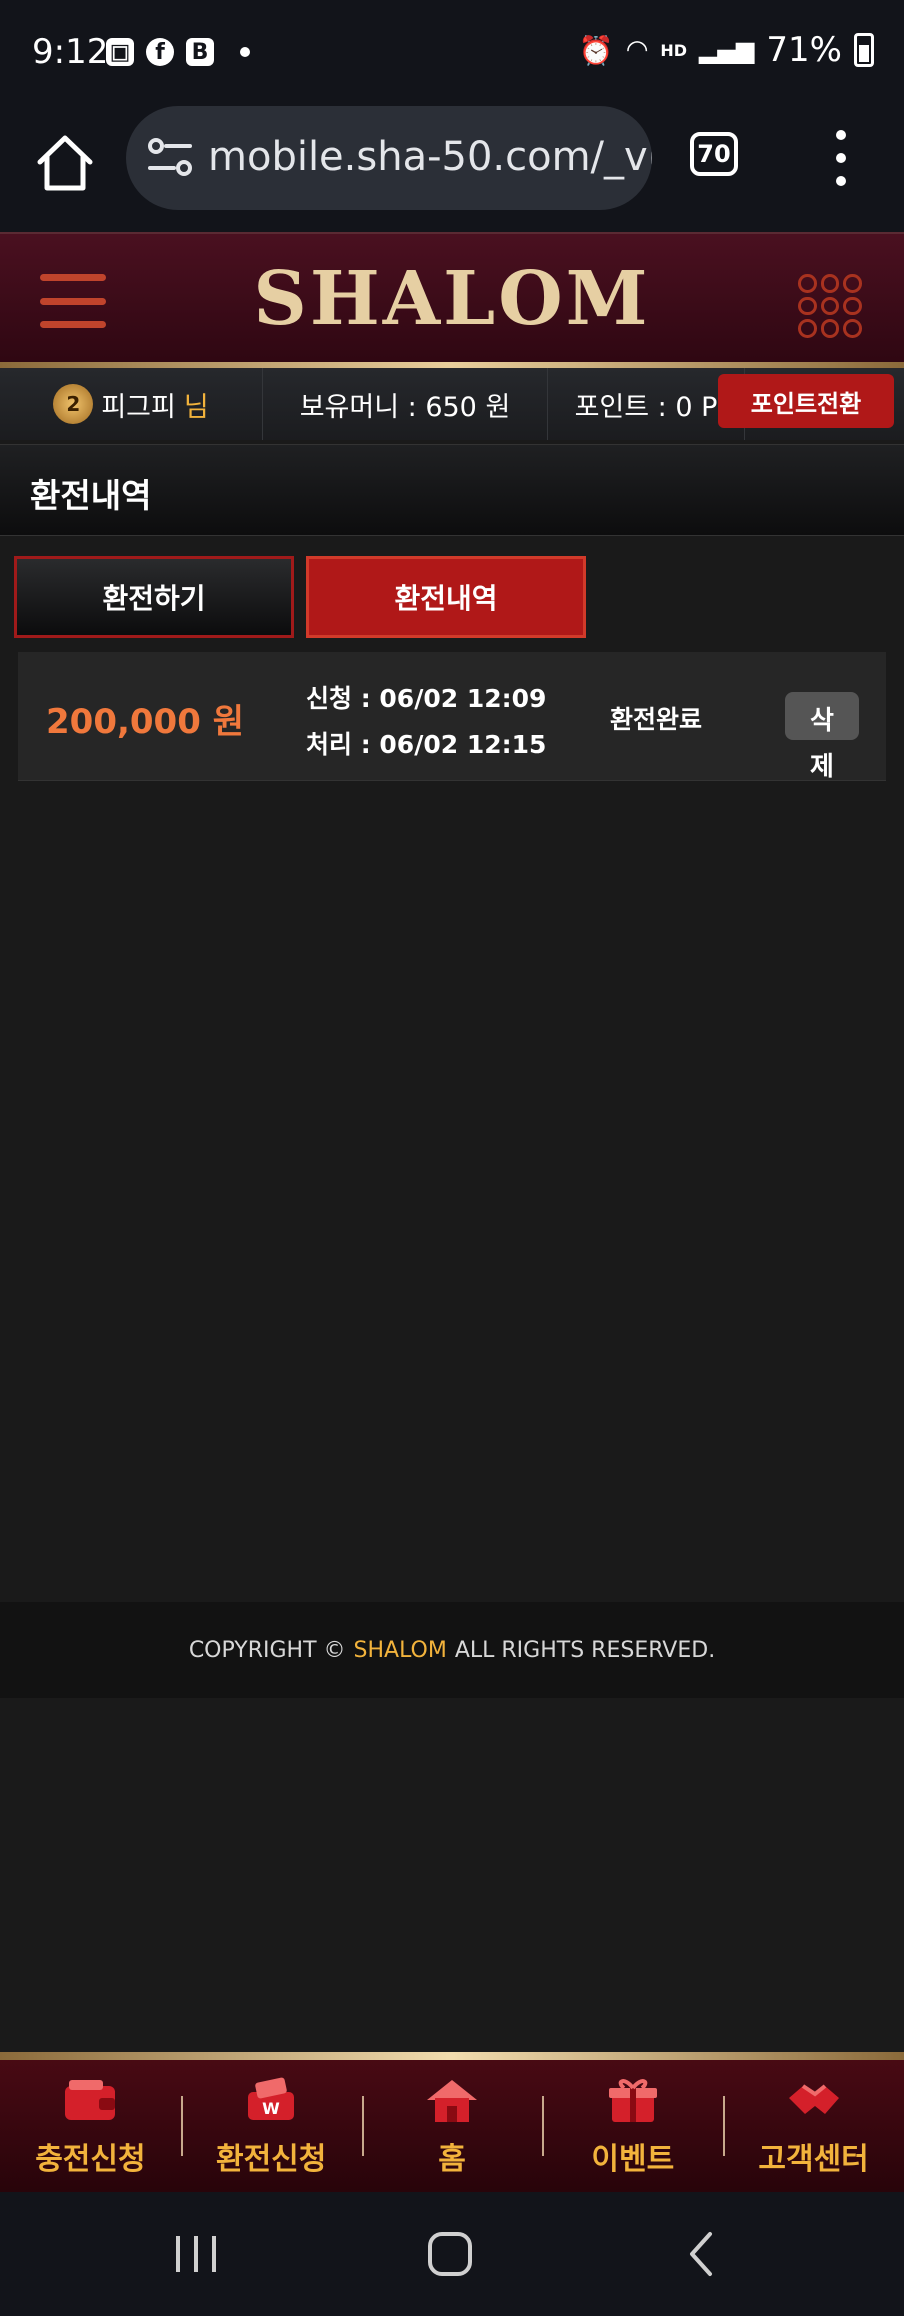 This screenshot has width=904, height=2316. I want to click on processed-time: 처리 : 06/02 12:15, so click(426, 744).